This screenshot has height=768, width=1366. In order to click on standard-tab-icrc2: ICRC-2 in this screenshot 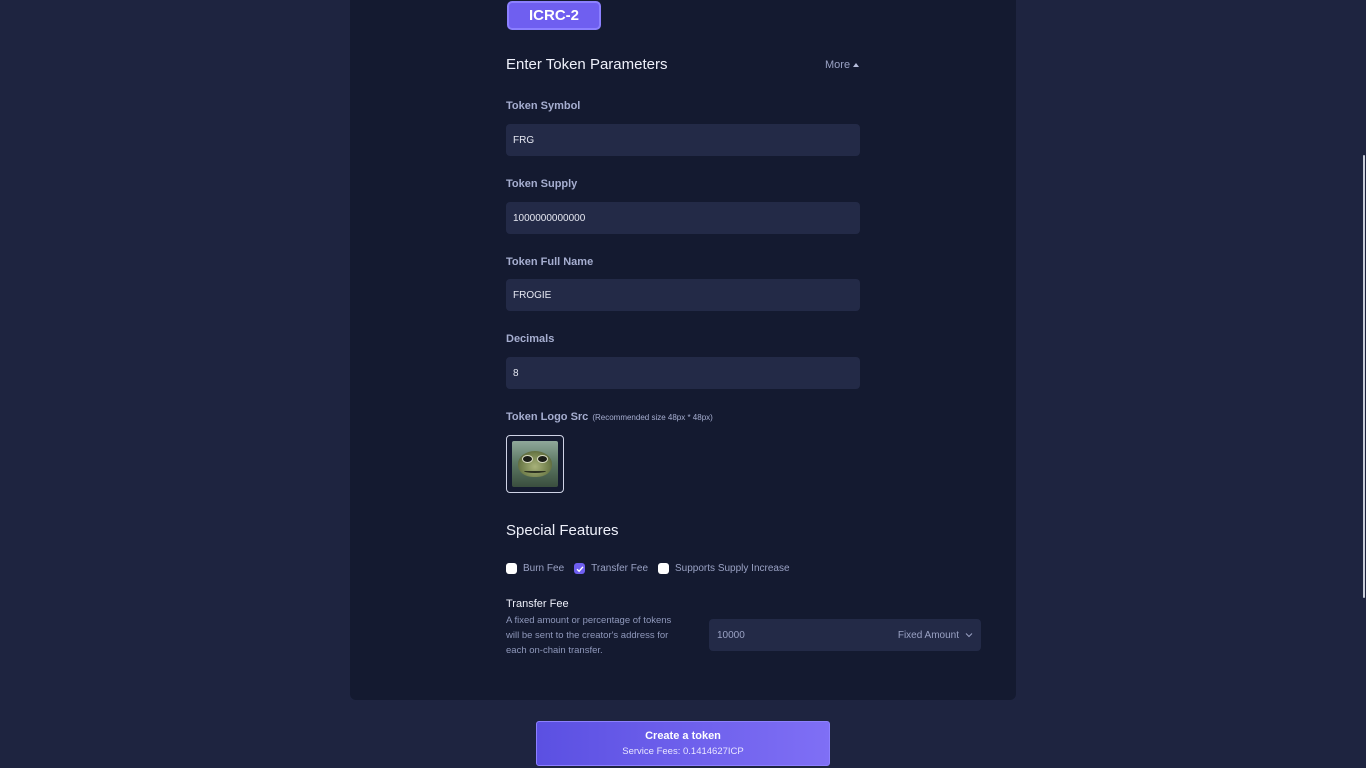, I will do `click(554, 15)`.